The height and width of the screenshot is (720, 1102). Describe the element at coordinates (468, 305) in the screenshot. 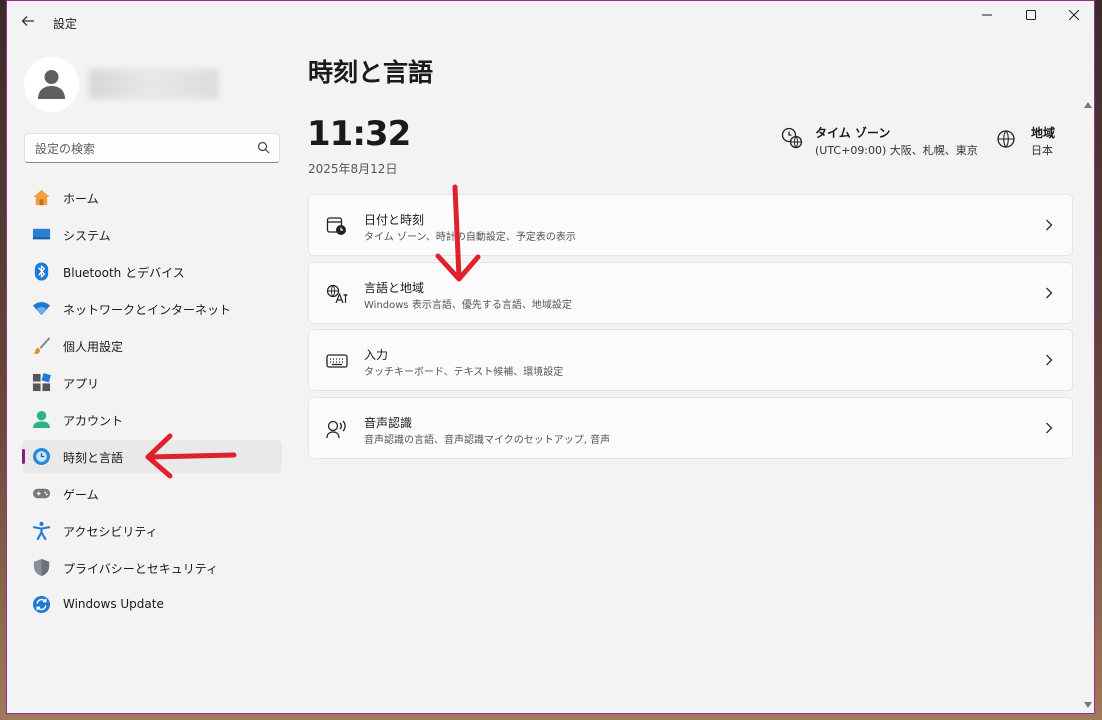

I see `card-subtitle: Windows 表示言語、優先する言語、地域設定` at that location.